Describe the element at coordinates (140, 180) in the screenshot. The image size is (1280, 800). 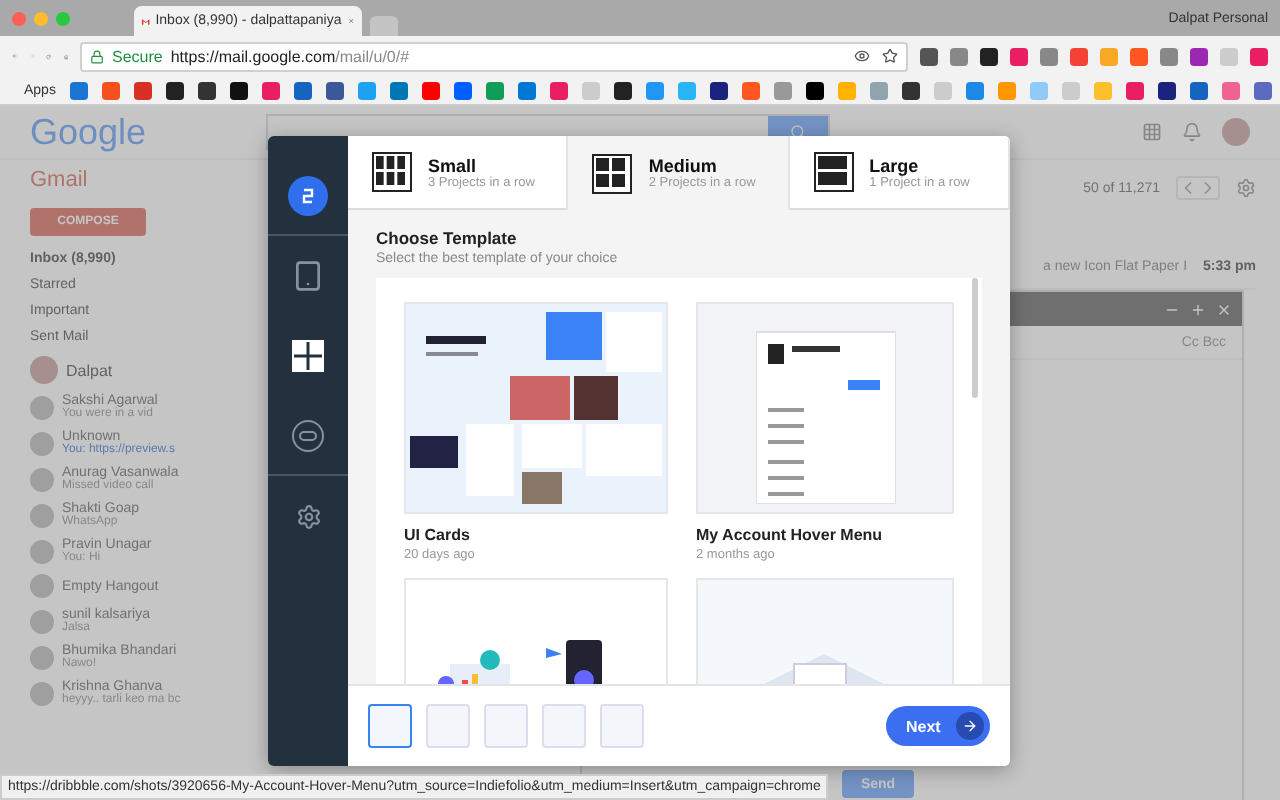
I see `gmail-label: Gmail` at that location.